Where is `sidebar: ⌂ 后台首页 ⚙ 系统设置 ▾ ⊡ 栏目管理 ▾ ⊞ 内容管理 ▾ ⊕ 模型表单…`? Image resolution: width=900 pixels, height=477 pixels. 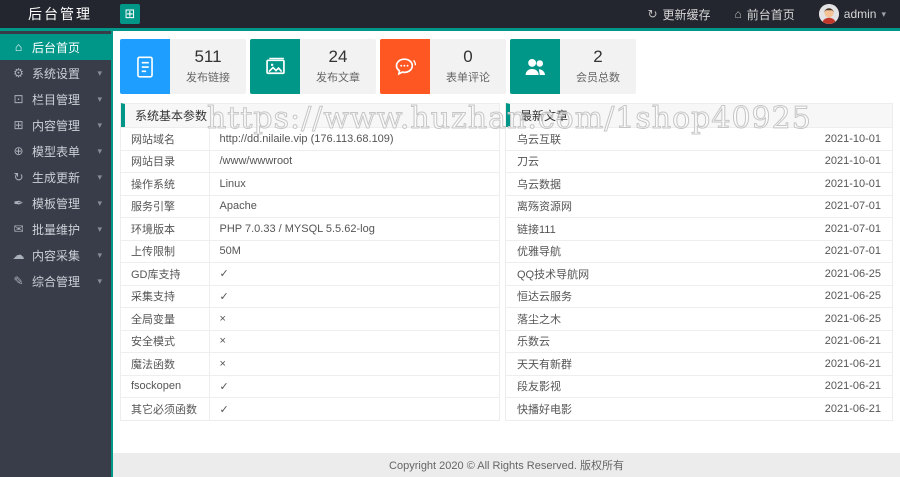
sidebar: ⌂ 后台首页 ⚙ 系统设置 ▾ ⊡ 栏目管理 ▾ ⊞ 内容管理 ▾ ⊕ 模型表单… is located at coordinates (56, 254).